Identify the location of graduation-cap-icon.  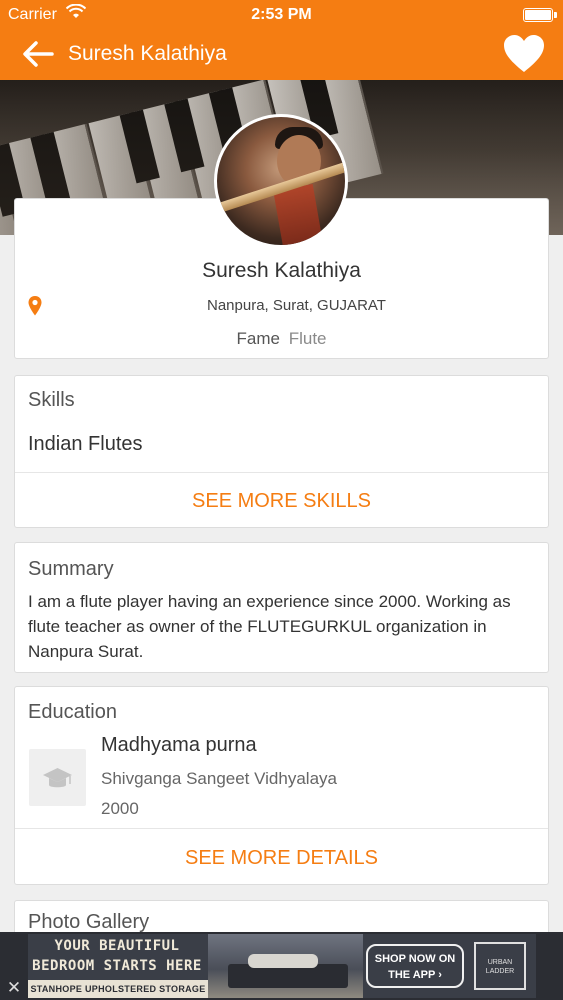
(57, 778).